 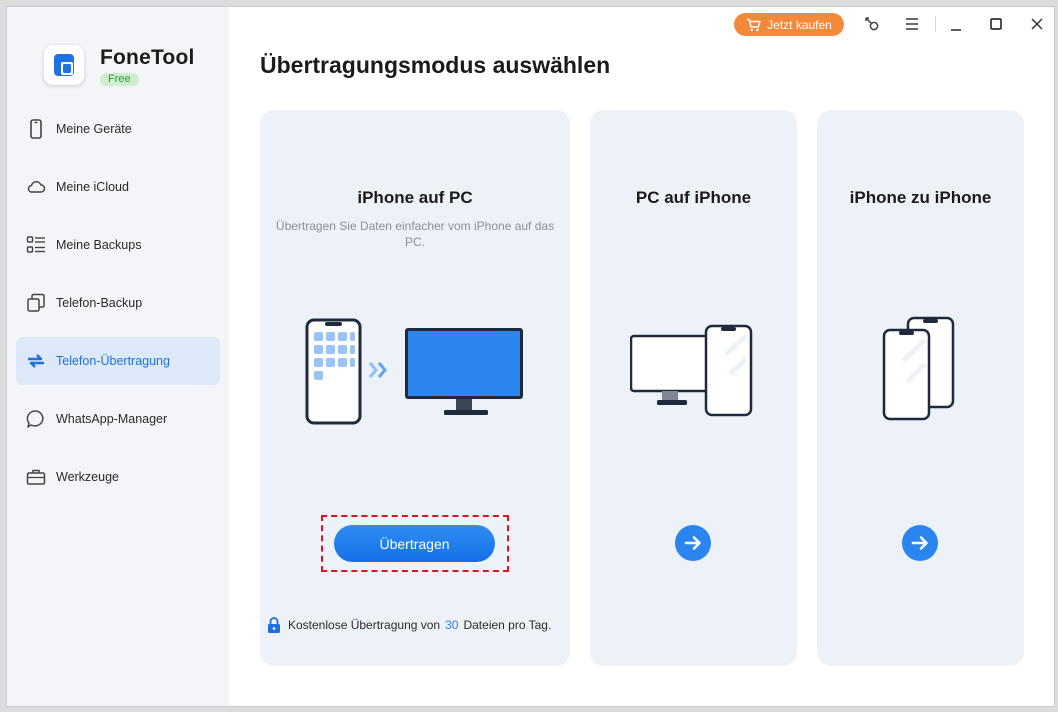 I want to click on sidebar-item-label: WhatsApp-Manager, so click(x=112, y=419).